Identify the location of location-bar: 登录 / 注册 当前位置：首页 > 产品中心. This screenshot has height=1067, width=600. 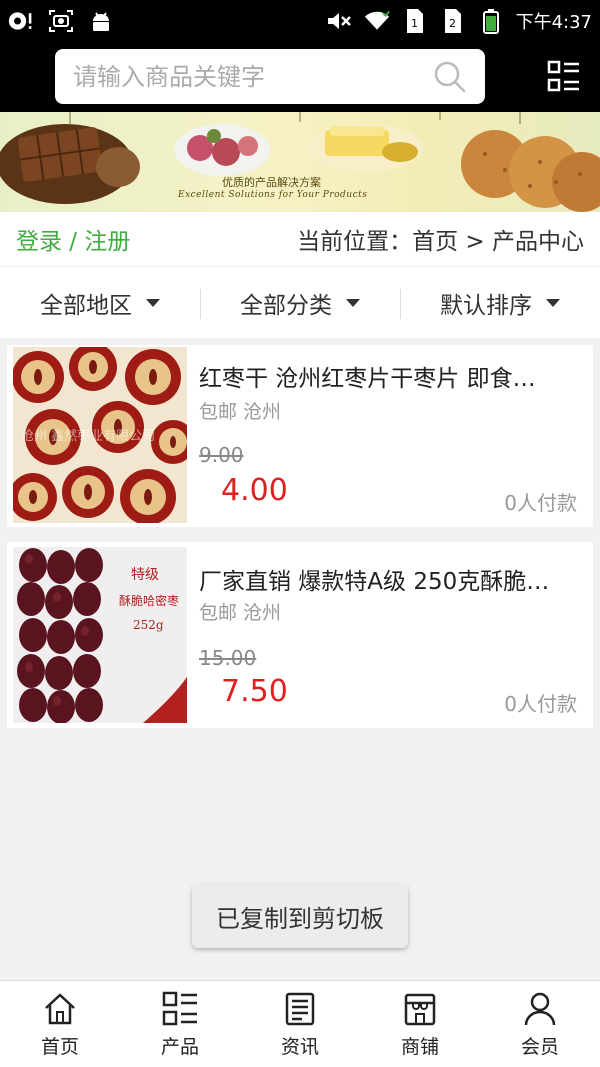
(300, 239).